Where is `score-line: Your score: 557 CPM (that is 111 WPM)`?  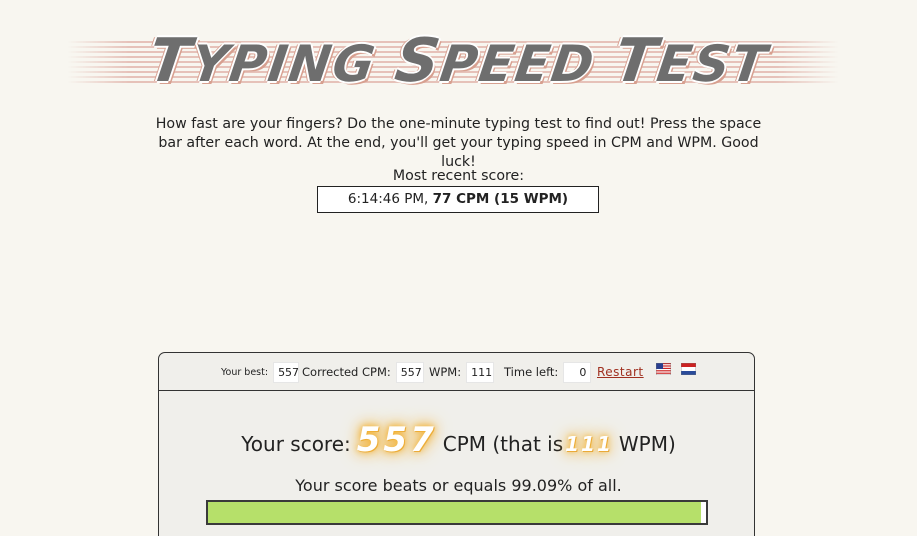 score-line: Your score: 557 CPM (that is 111 WPM) is located at coordinates (458, 442).